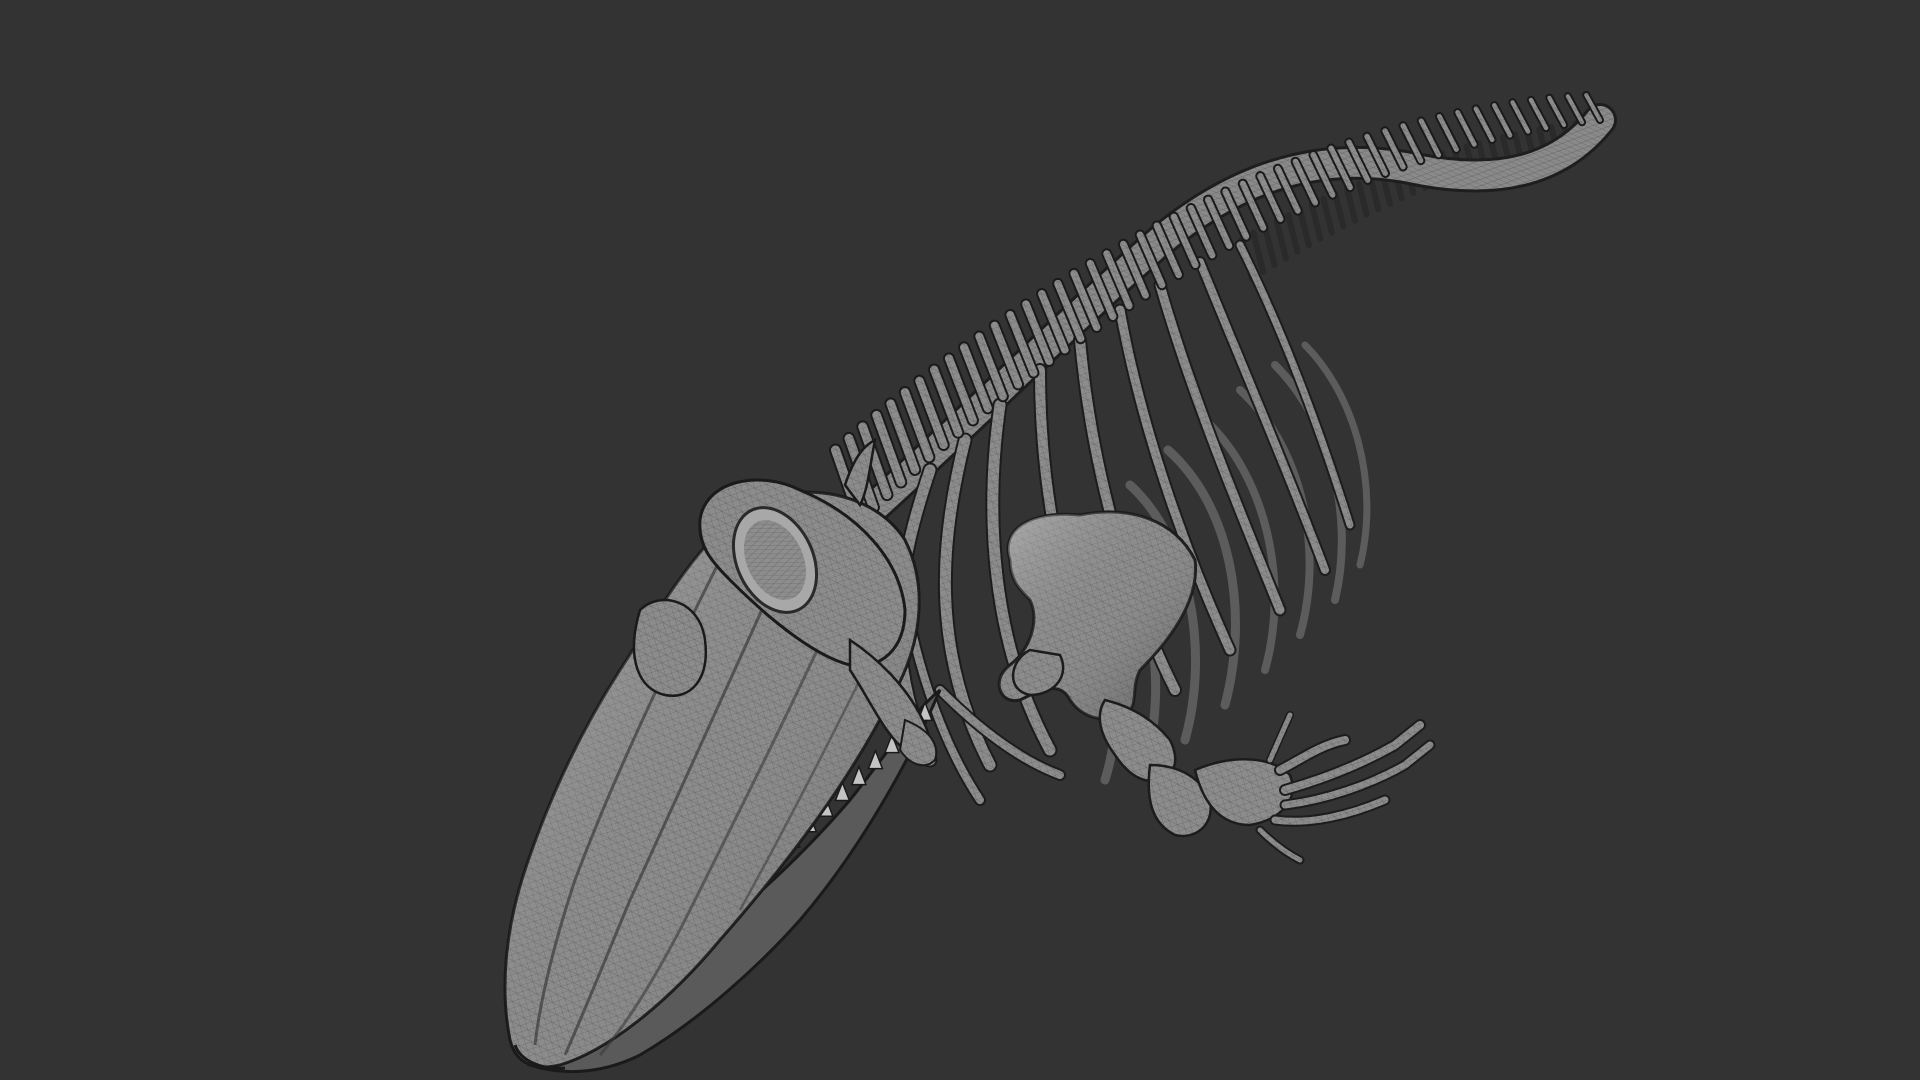 The image size is (1920, 1080). What do you see at coordinates (722, 755) in the screenshot?
I see `whale-skull` at bounding box center [722, 755].